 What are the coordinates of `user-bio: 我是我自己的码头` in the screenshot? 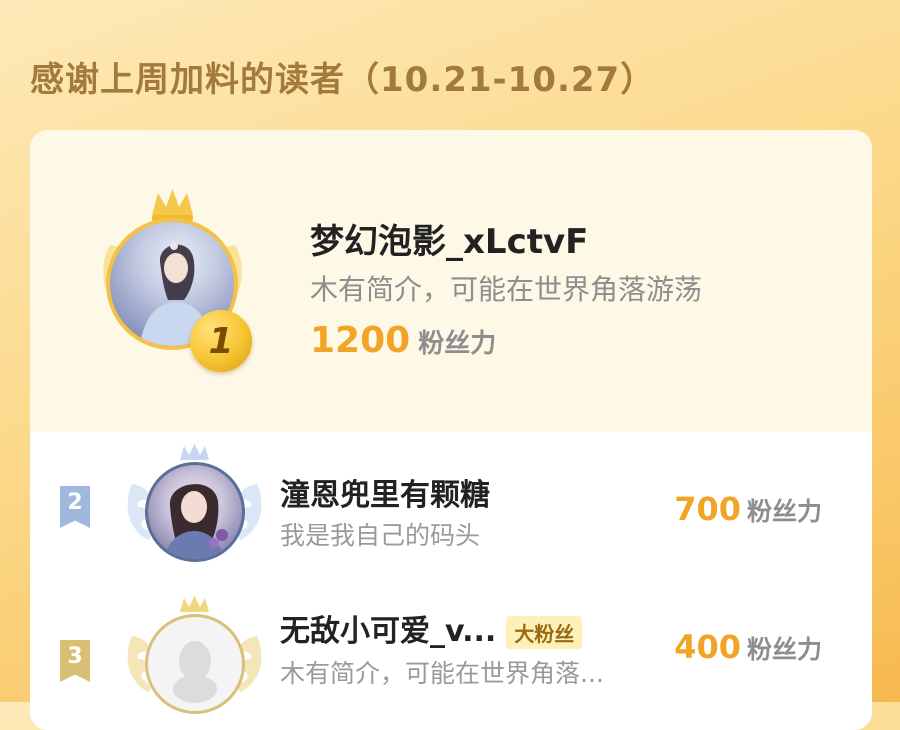 It's located at (380, 535).